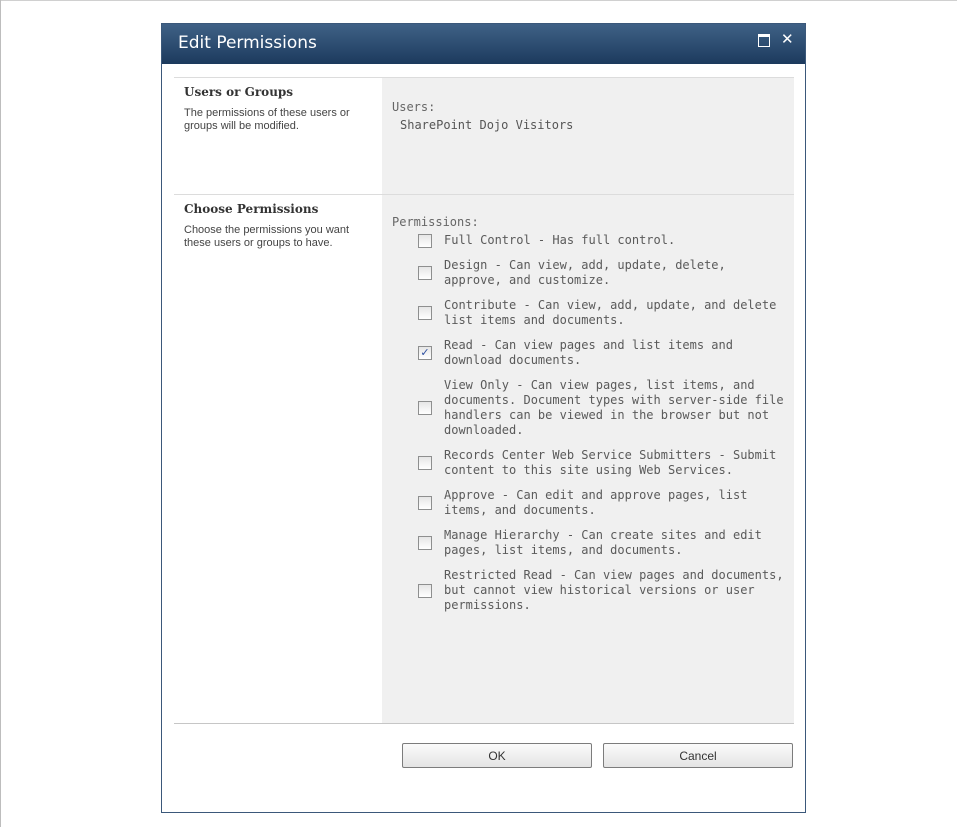  Describe the element at coordinates (560, 240) in the screenshot. I see `permission-option-label: Full Control - Has full control.` at that location.